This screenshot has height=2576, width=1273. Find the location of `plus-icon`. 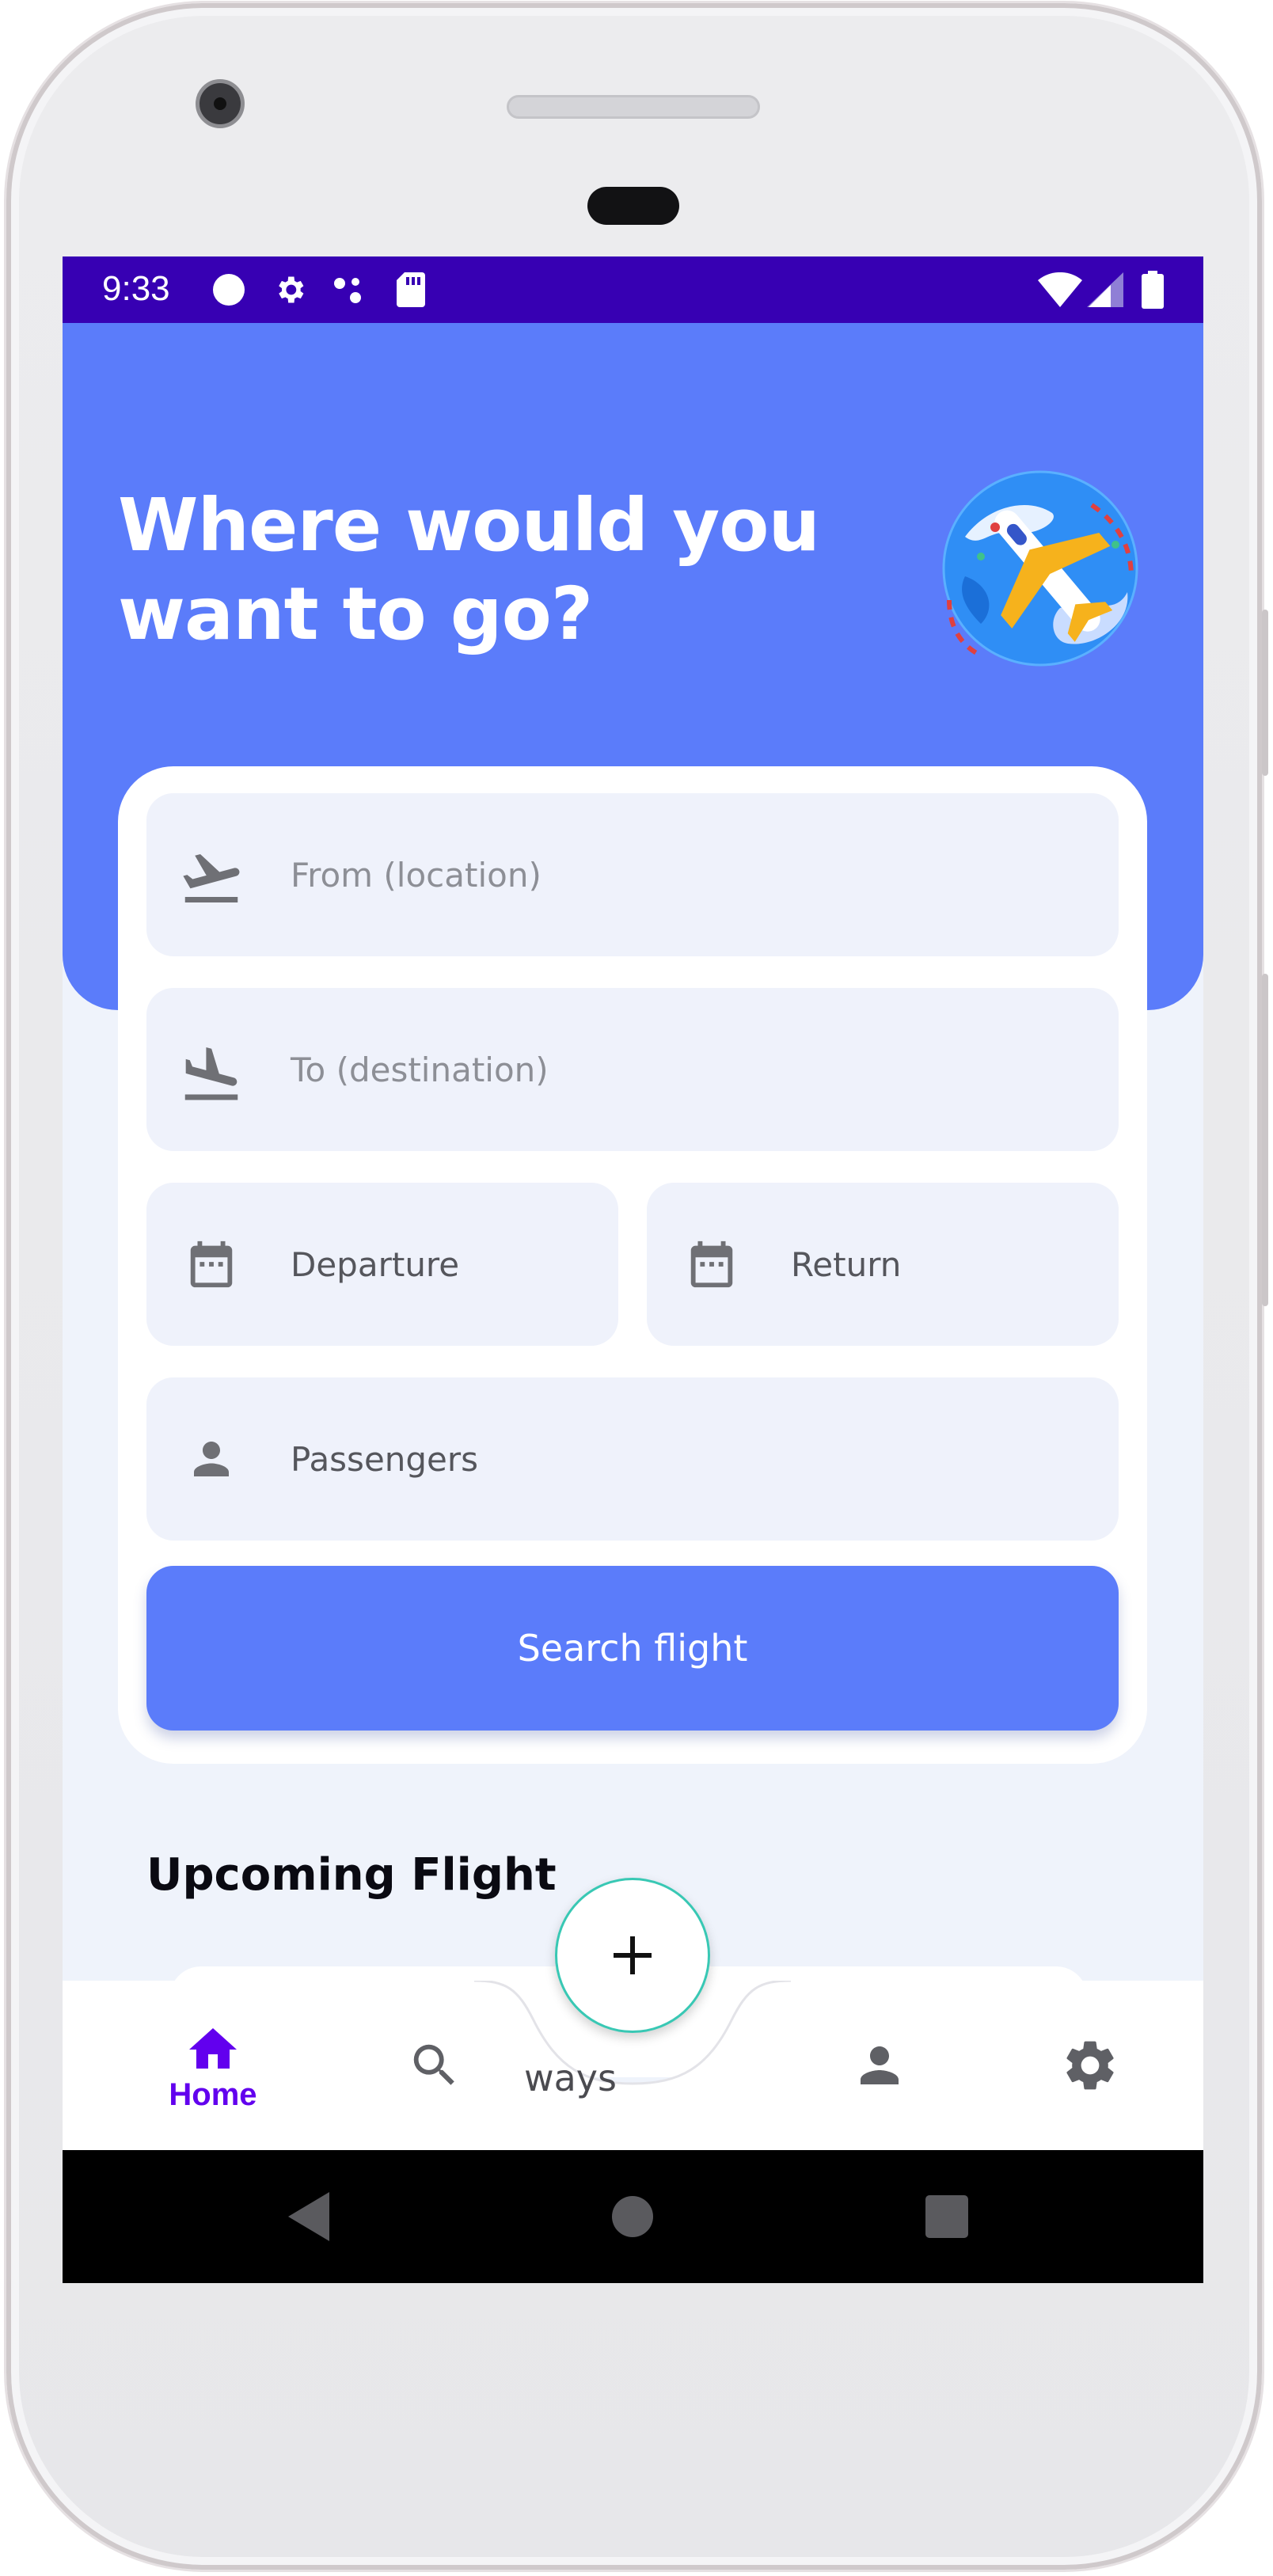

plus-icon is located at coordinates (633, 1955).